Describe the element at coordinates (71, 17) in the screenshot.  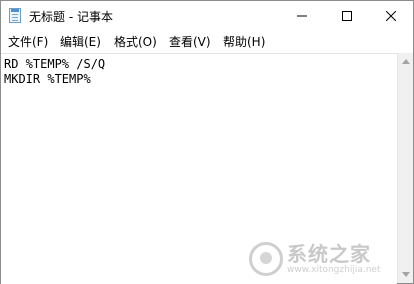
I see `window-title: 无标题 - 记事本` at that location.